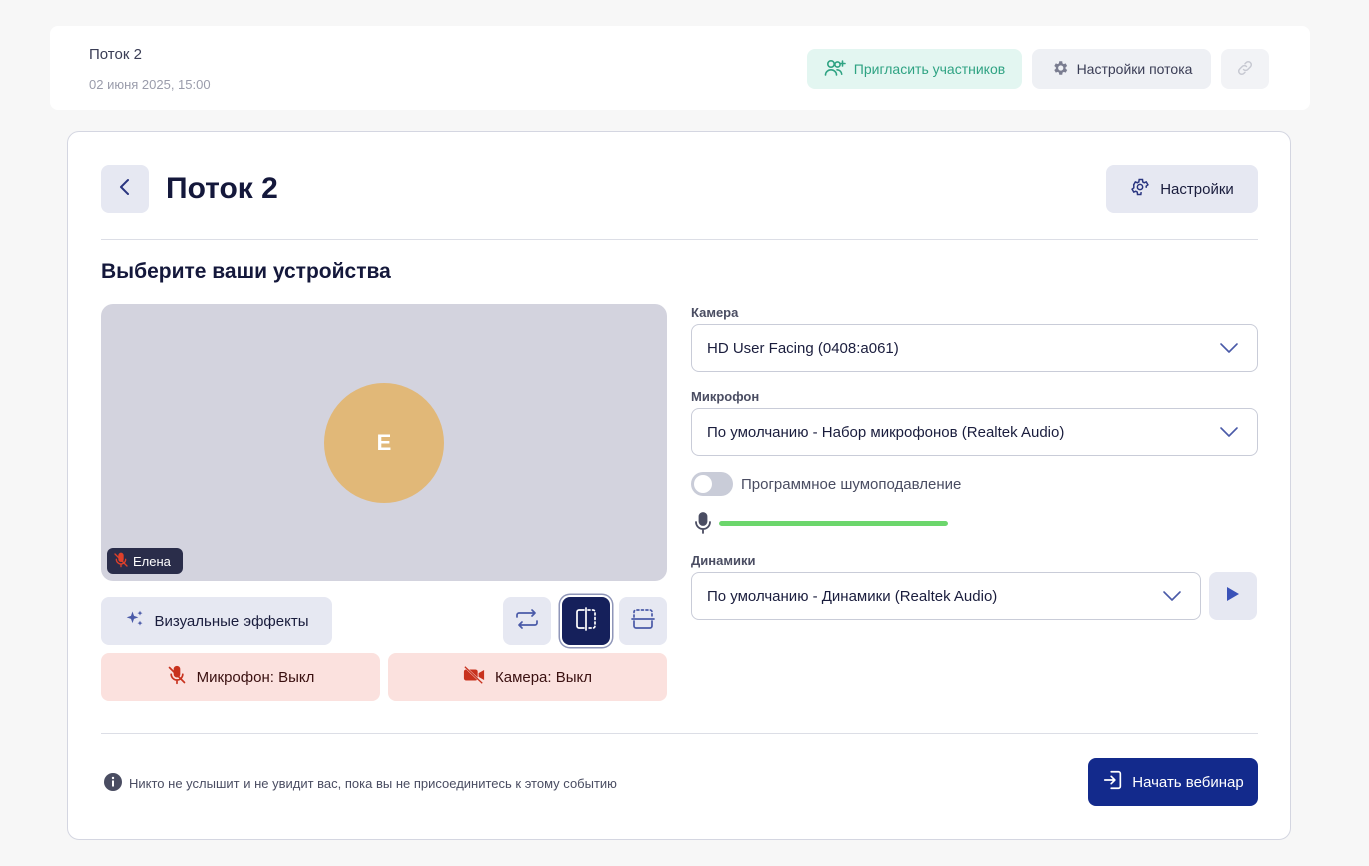 This screenshot has width=1369, height=866. I want to click on visual-effects-button: Визуальные эффекты, so click(216, 621).